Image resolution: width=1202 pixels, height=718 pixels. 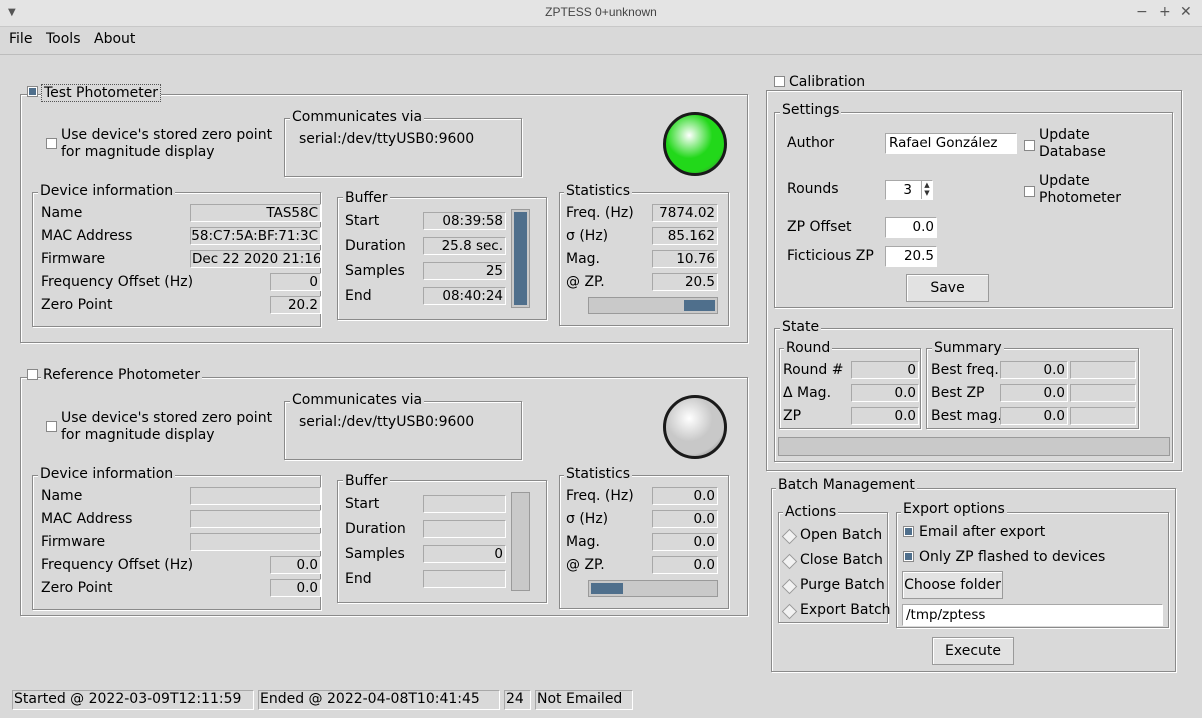 I want to click on ref-mag-value: 0.0, so click(x=685, y=542).